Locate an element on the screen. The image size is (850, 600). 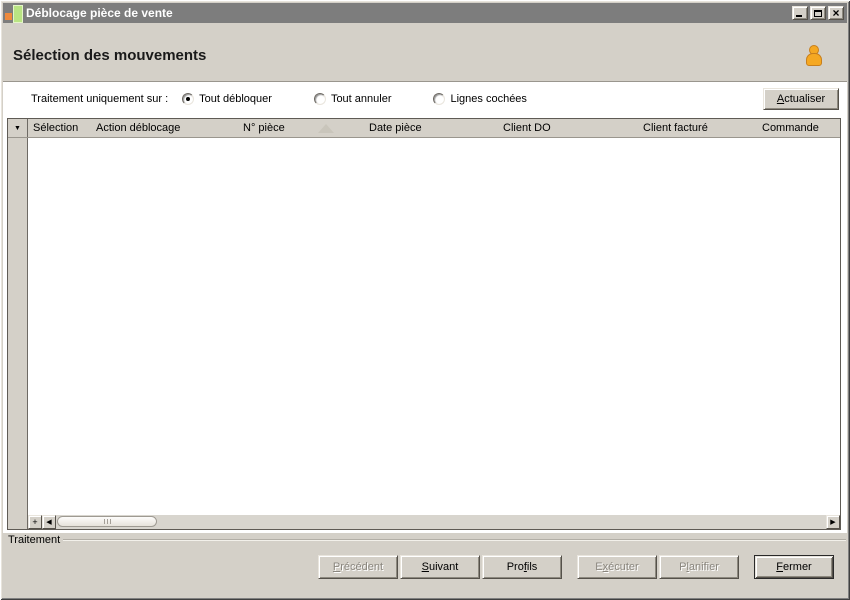
scroll-left-icon: ◀ is located at coordinates (49, 522).